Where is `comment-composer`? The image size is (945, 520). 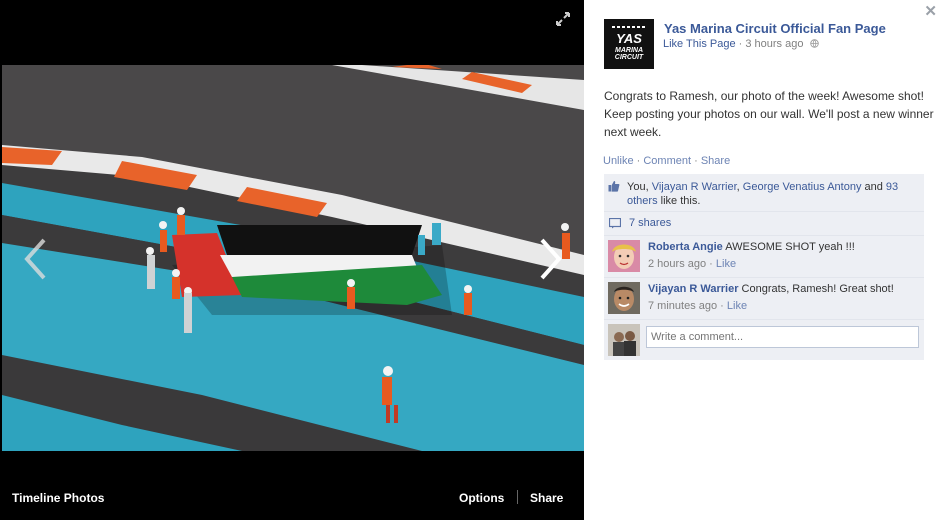
comment-composer is located at coordinates (764, 340).